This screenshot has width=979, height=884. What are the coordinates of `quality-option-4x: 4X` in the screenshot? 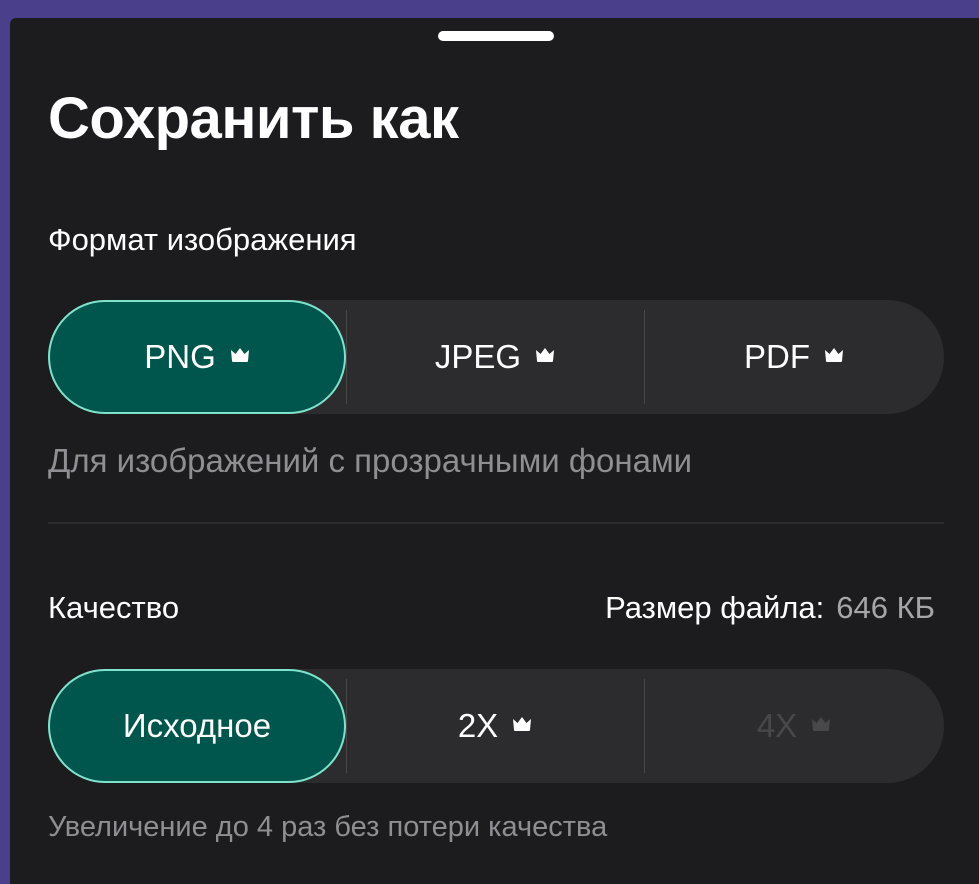 It's located at (794, 726).